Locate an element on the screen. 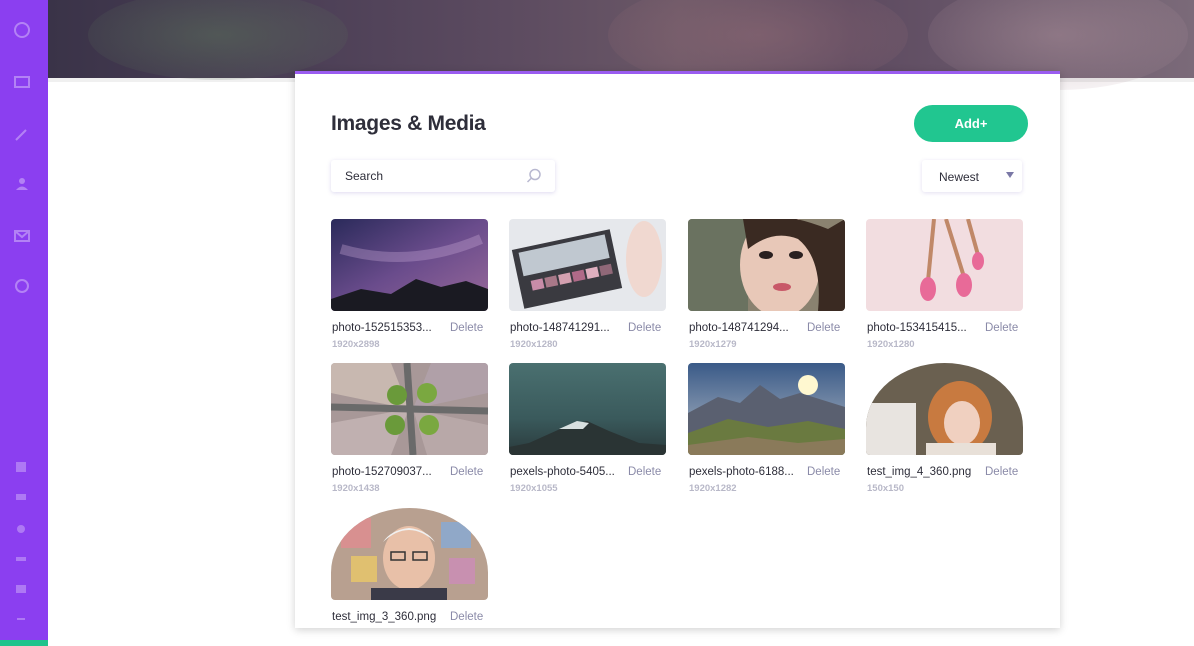 The image size is (1194, 646). sort-label: Newest is located at coordinates (959, 177).